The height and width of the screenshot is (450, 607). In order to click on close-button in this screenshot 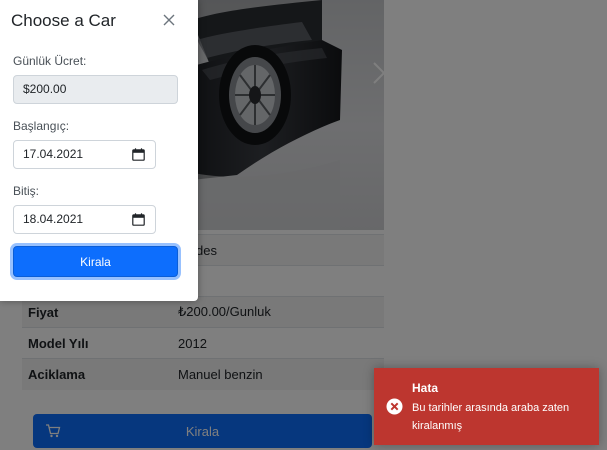, I will do `click(169, 20)`.